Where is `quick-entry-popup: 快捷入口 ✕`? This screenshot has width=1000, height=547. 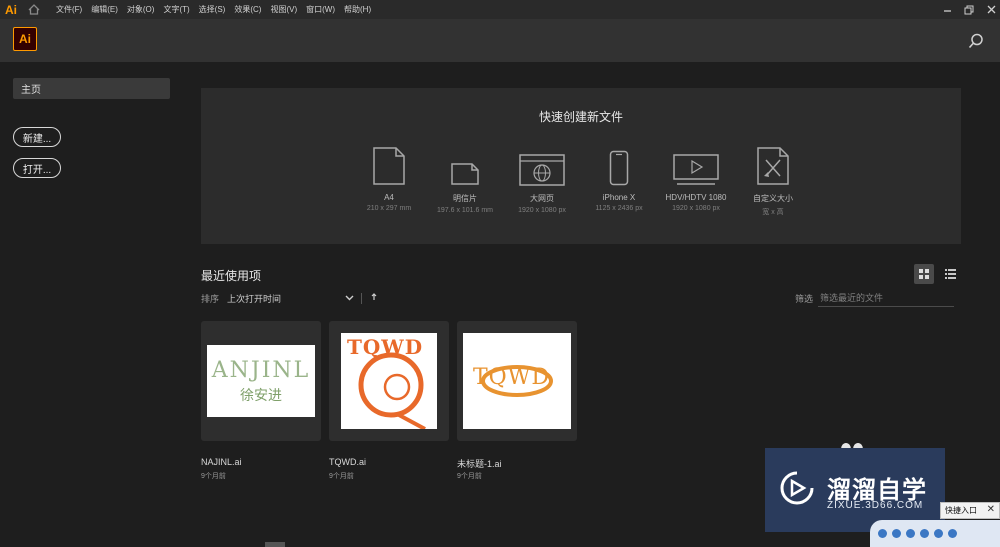 quick-entry-popup: 快捷入口 ✕ is located at coordinates (970, 510).